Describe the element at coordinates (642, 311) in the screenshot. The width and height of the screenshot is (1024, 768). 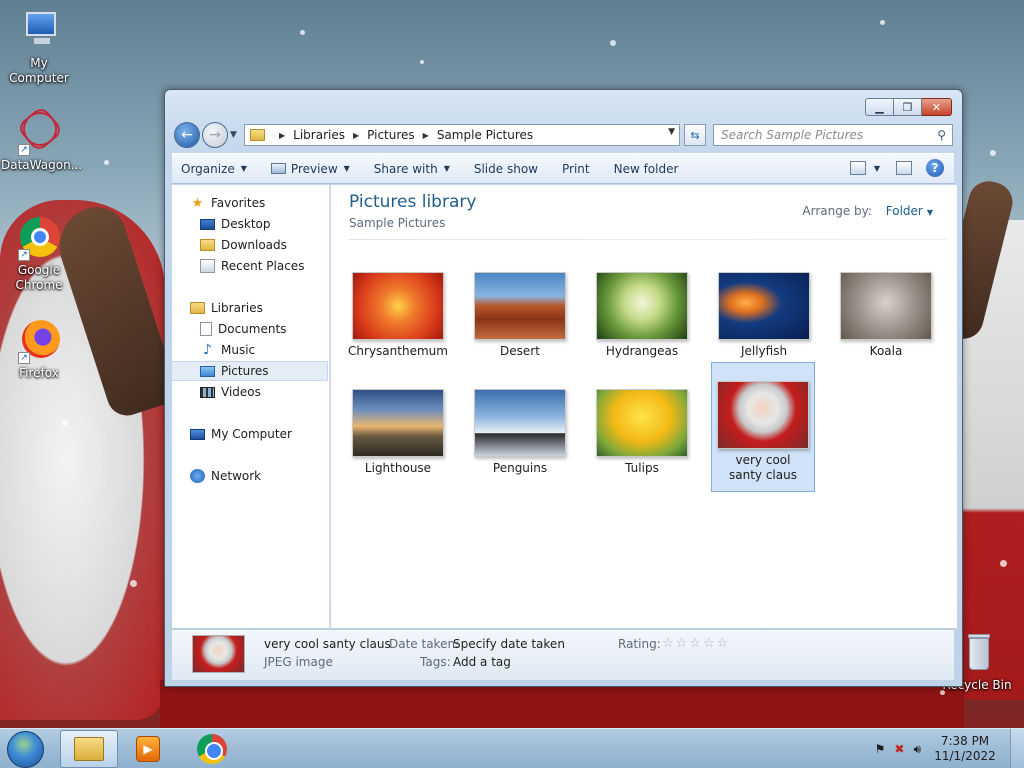
I see `file-item-hydrangeas: Hydrangeas` at that location.